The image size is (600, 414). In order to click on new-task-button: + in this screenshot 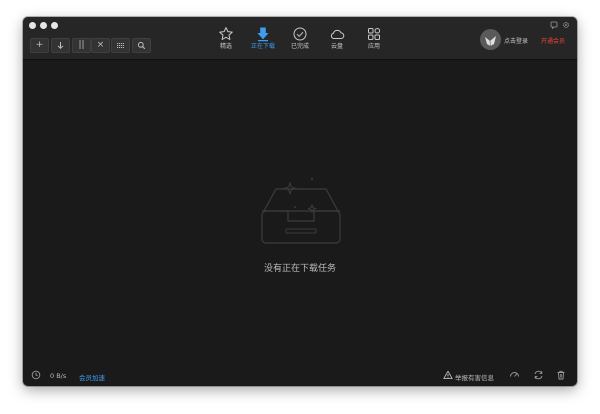, I will do `click(39, 45)`.